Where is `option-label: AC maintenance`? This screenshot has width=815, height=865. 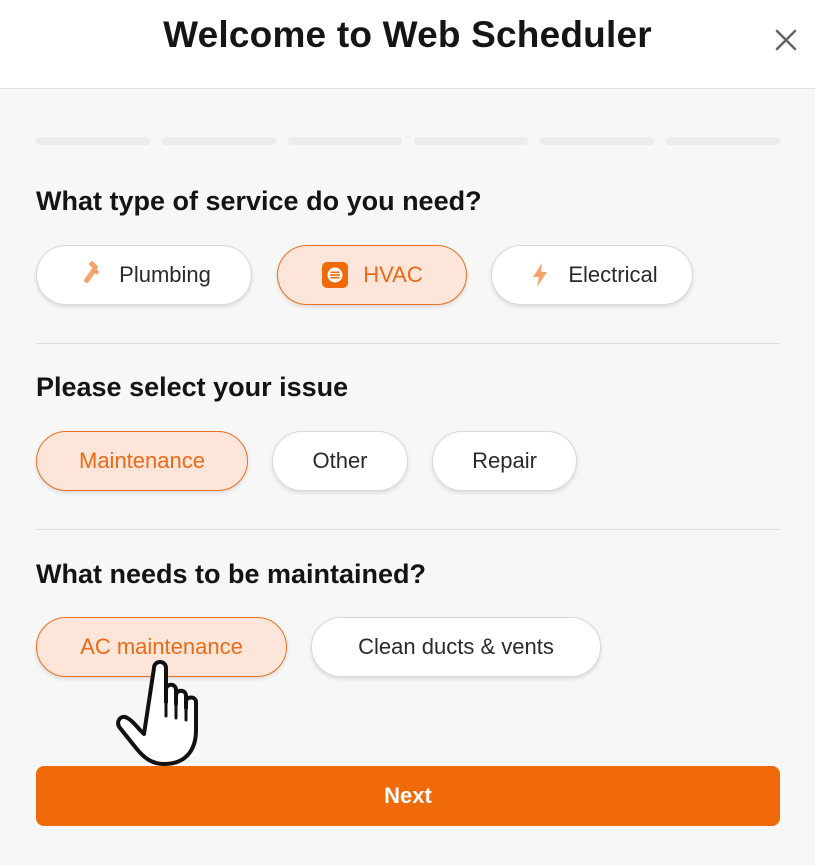
option-label: AC maintenance is located at coordinates (161, 646).